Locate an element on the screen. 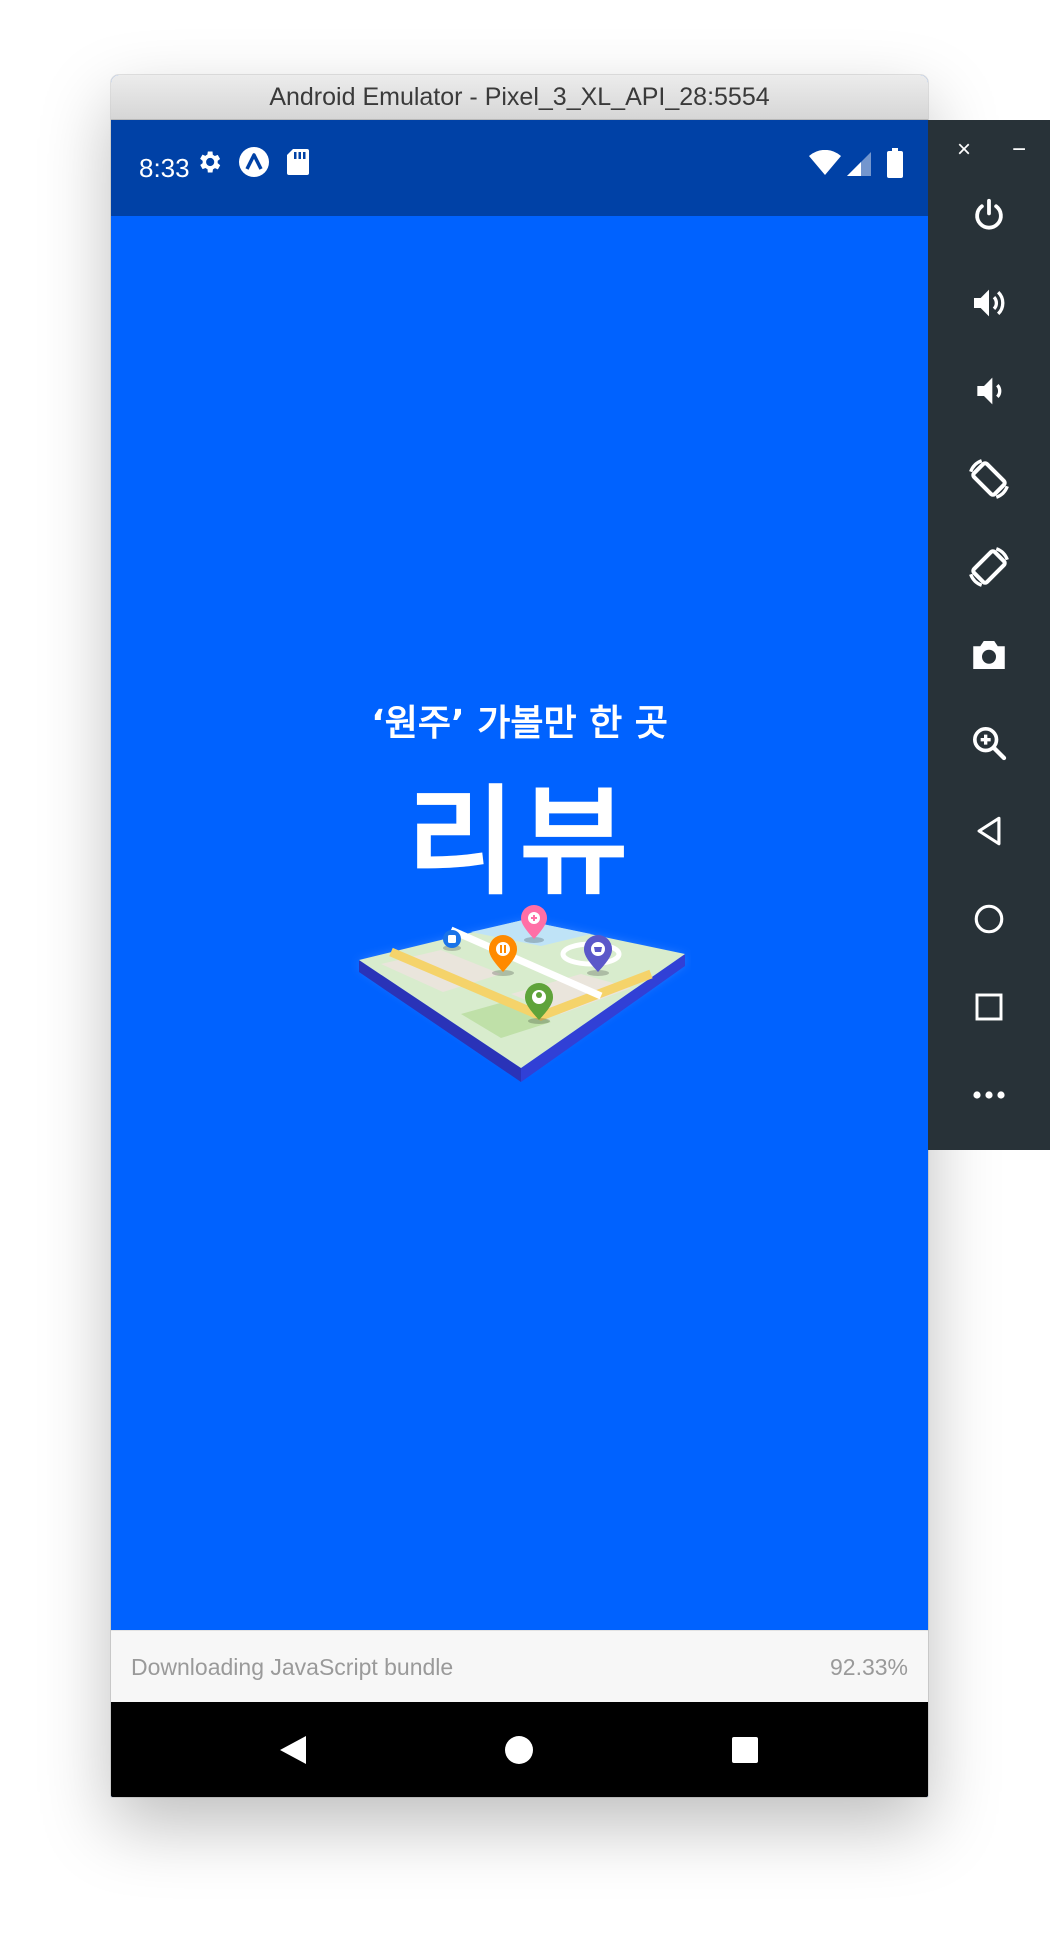 This screenshot has height=1946, width=1050. screenshot-button is located at coordinates (989, 655).